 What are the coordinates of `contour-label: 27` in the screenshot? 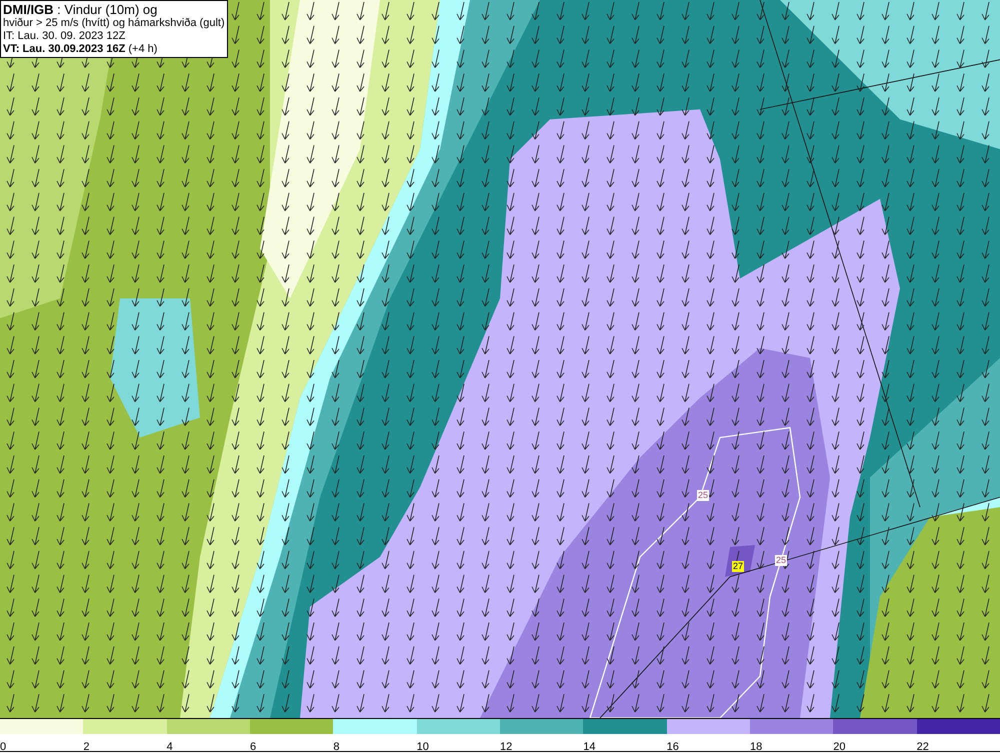 It's located at (738, 566).